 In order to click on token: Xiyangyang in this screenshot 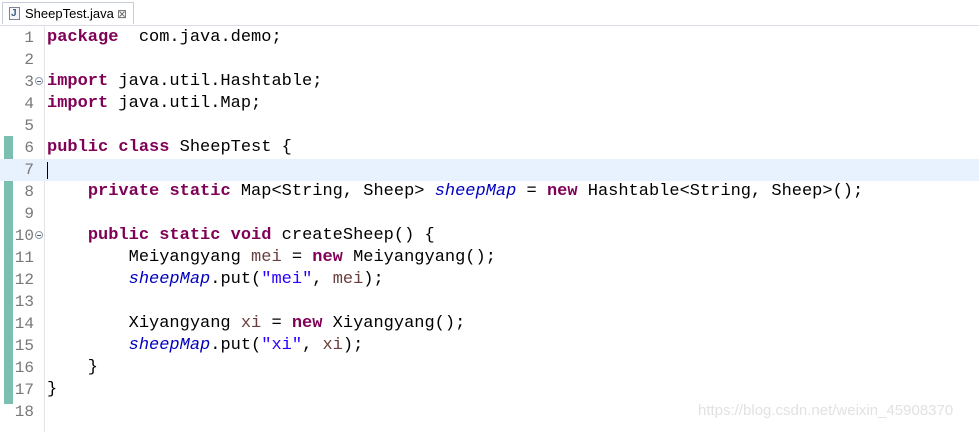, I will do `click(144, 323)`.